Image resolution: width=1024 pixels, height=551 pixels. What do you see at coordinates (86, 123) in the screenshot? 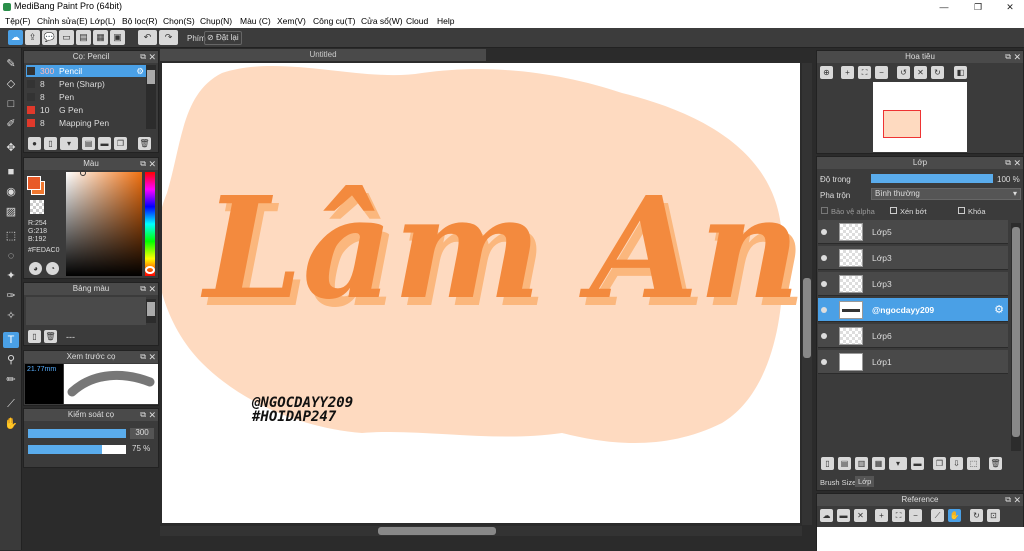
I see `brush-item: 8 Mapping Pen` at bounding box center [86, 123].